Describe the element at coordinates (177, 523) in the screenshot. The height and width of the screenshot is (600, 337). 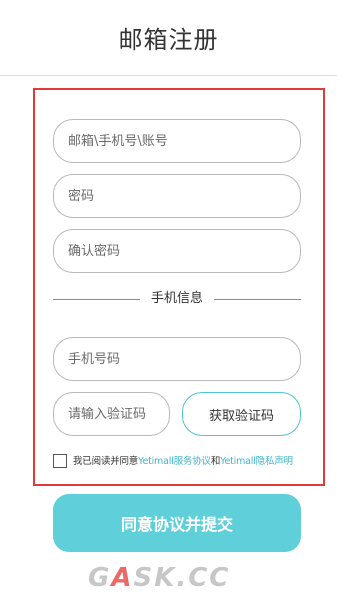
I see `submit-button: 同意协议并提交` at that location.